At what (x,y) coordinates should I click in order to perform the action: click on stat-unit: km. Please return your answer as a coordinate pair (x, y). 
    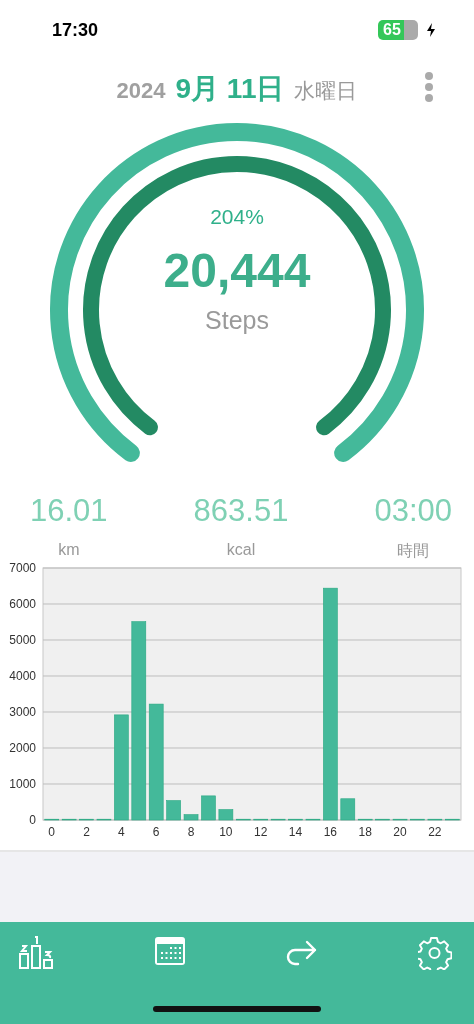
    Looking at the image, I should click on (69, 550).